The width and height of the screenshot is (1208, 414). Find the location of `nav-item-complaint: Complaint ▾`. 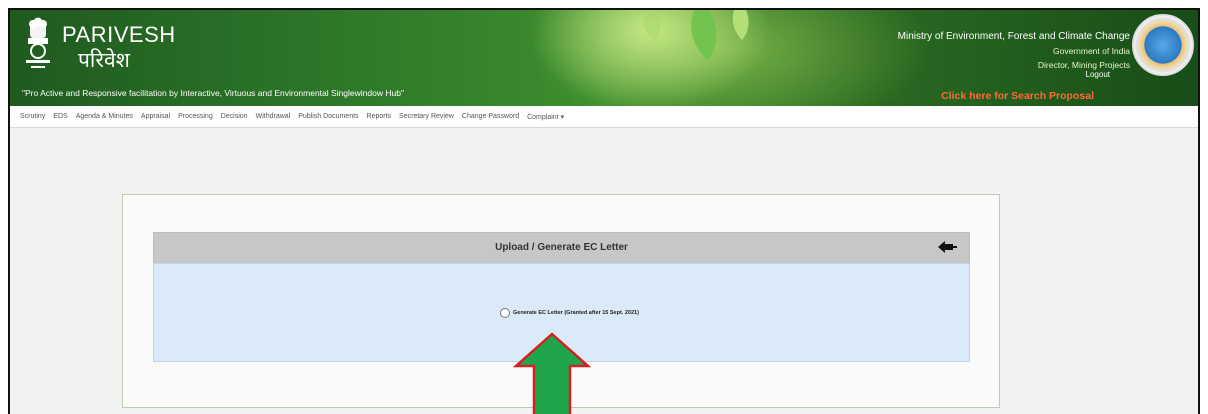

nav-item-complaint: Complaint ▾ is located at coordinates (545, 117).